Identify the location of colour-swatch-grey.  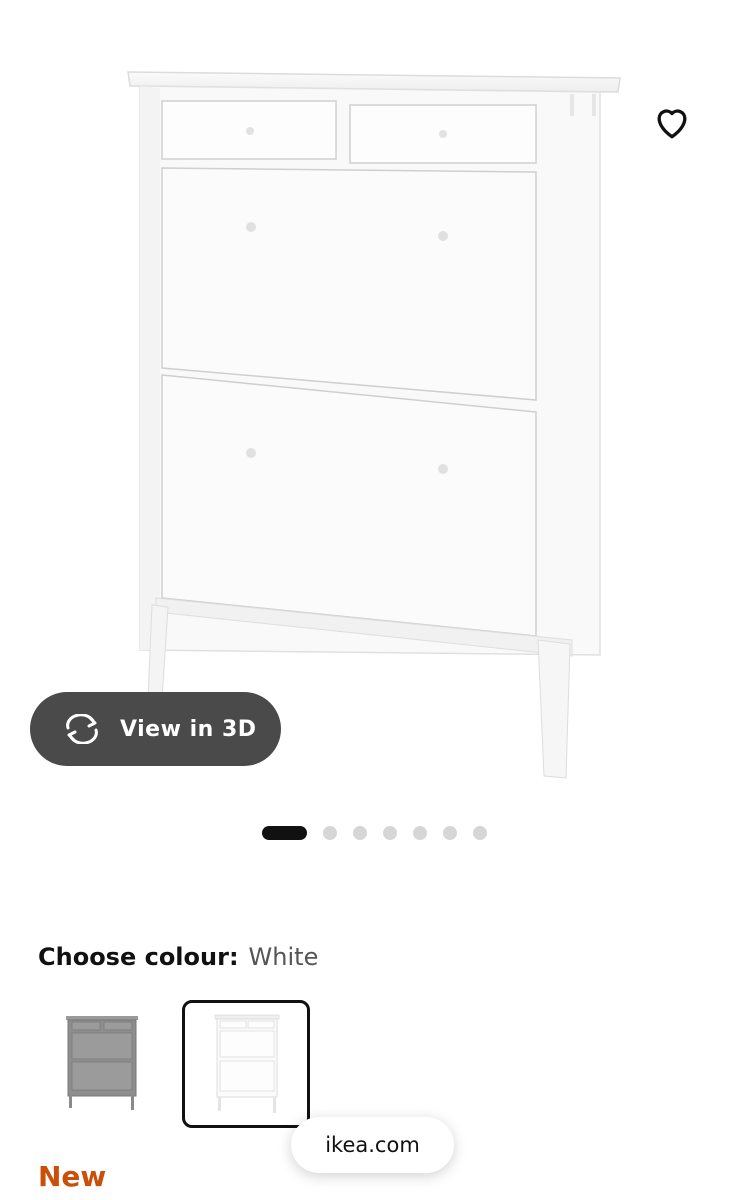
(104, 1064).